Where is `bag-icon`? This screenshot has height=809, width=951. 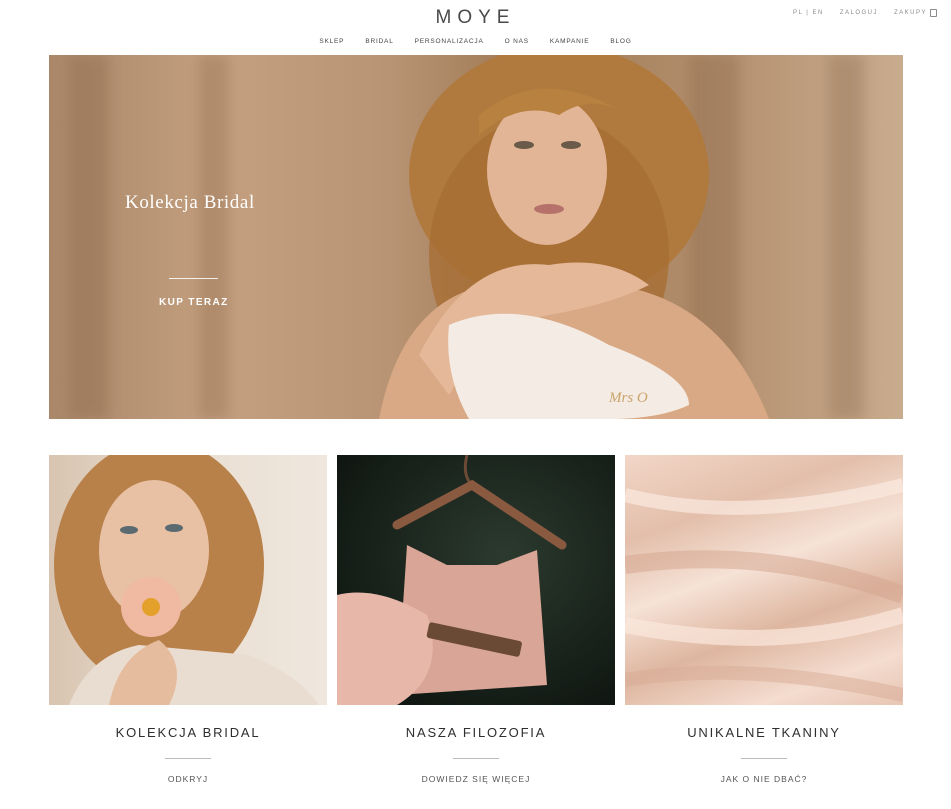 bag-icon is located at coordinates (933, 13).